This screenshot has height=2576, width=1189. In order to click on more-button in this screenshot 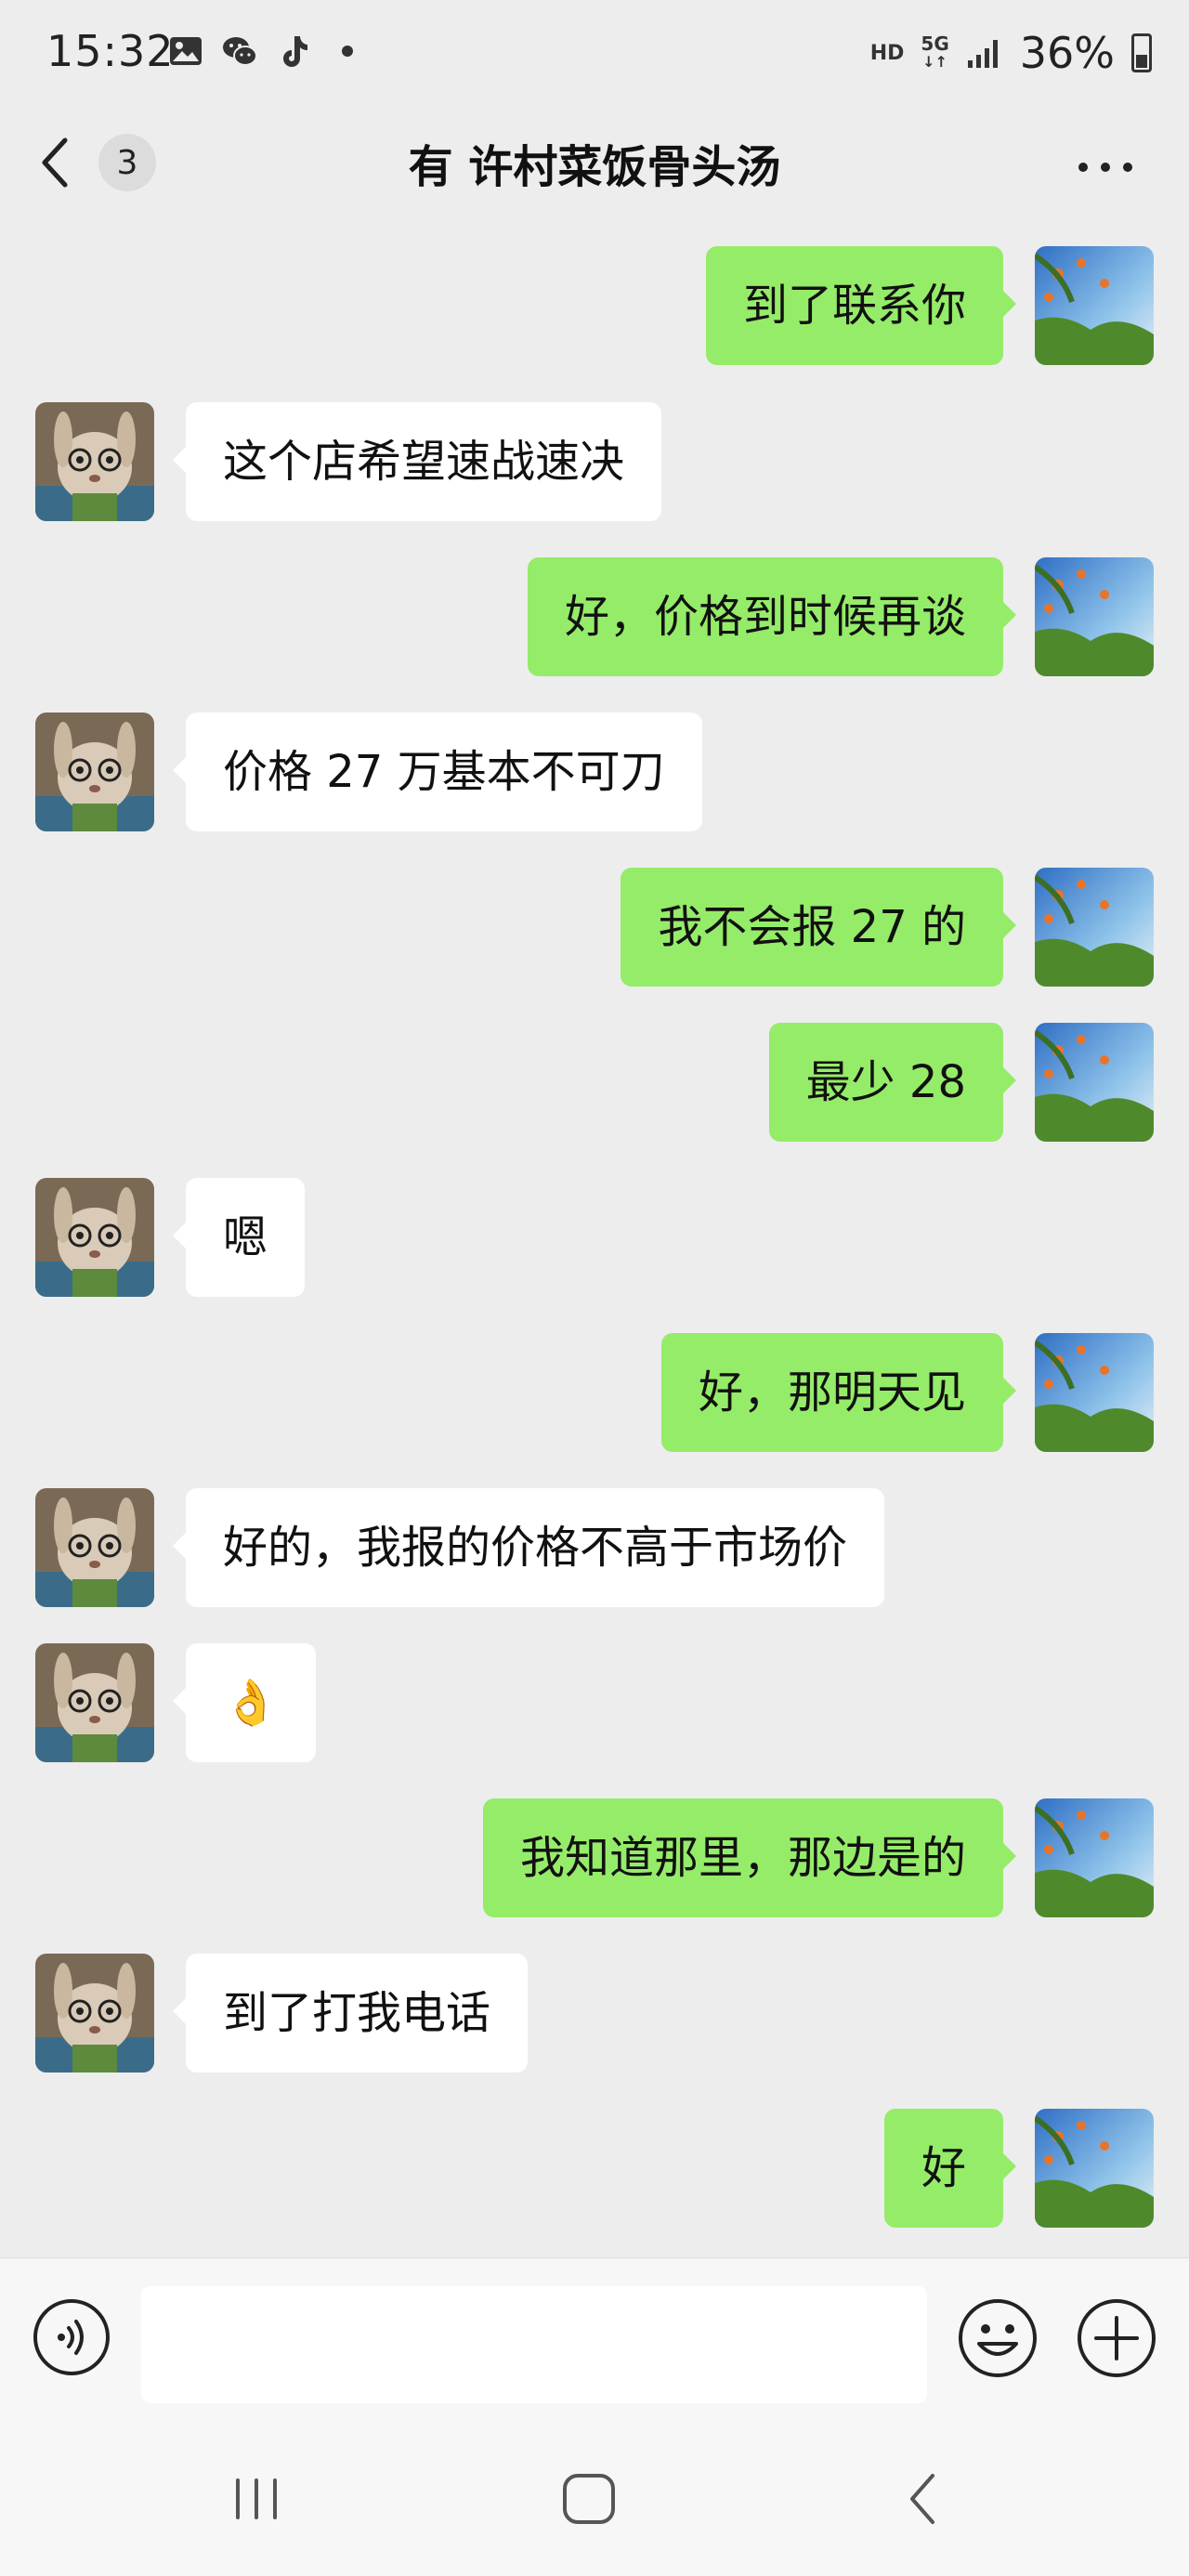, I will do `click(1105, 167)`.